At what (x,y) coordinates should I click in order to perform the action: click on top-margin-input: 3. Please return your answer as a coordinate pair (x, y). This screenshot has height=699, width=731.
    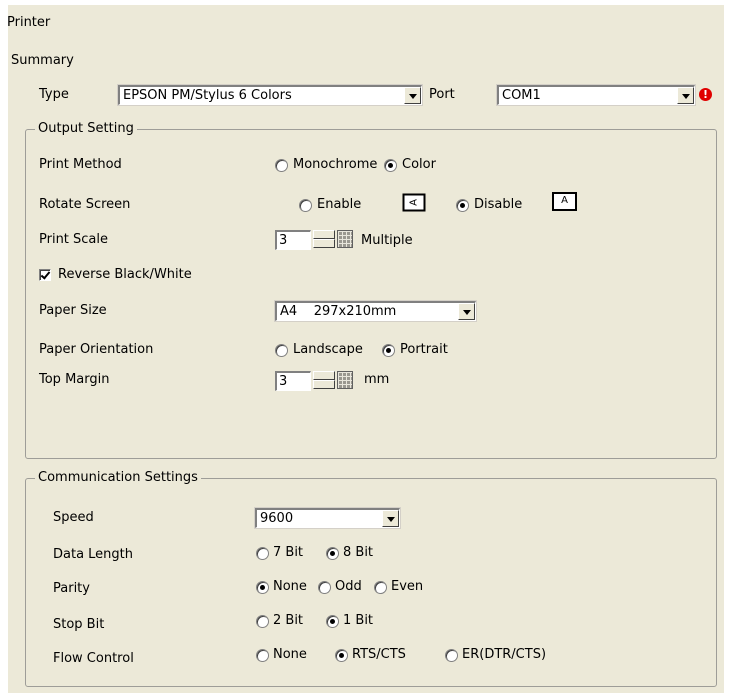
    Looking at the image, I should click on (293, 381).